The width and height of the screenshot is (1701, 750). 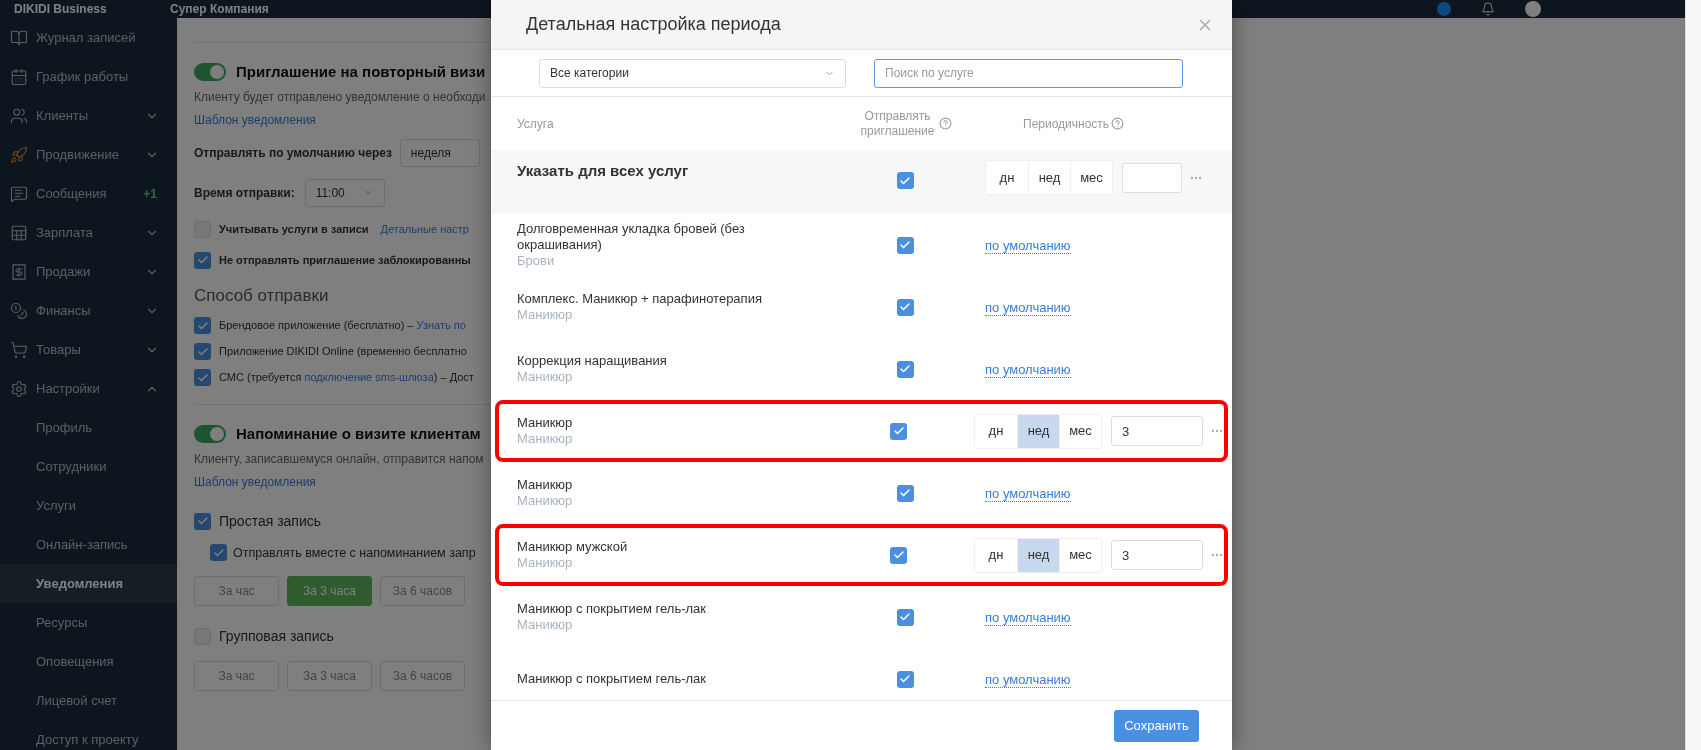 I want to click on brand-name: DIKIDI Business, so click(x=61, y=9).